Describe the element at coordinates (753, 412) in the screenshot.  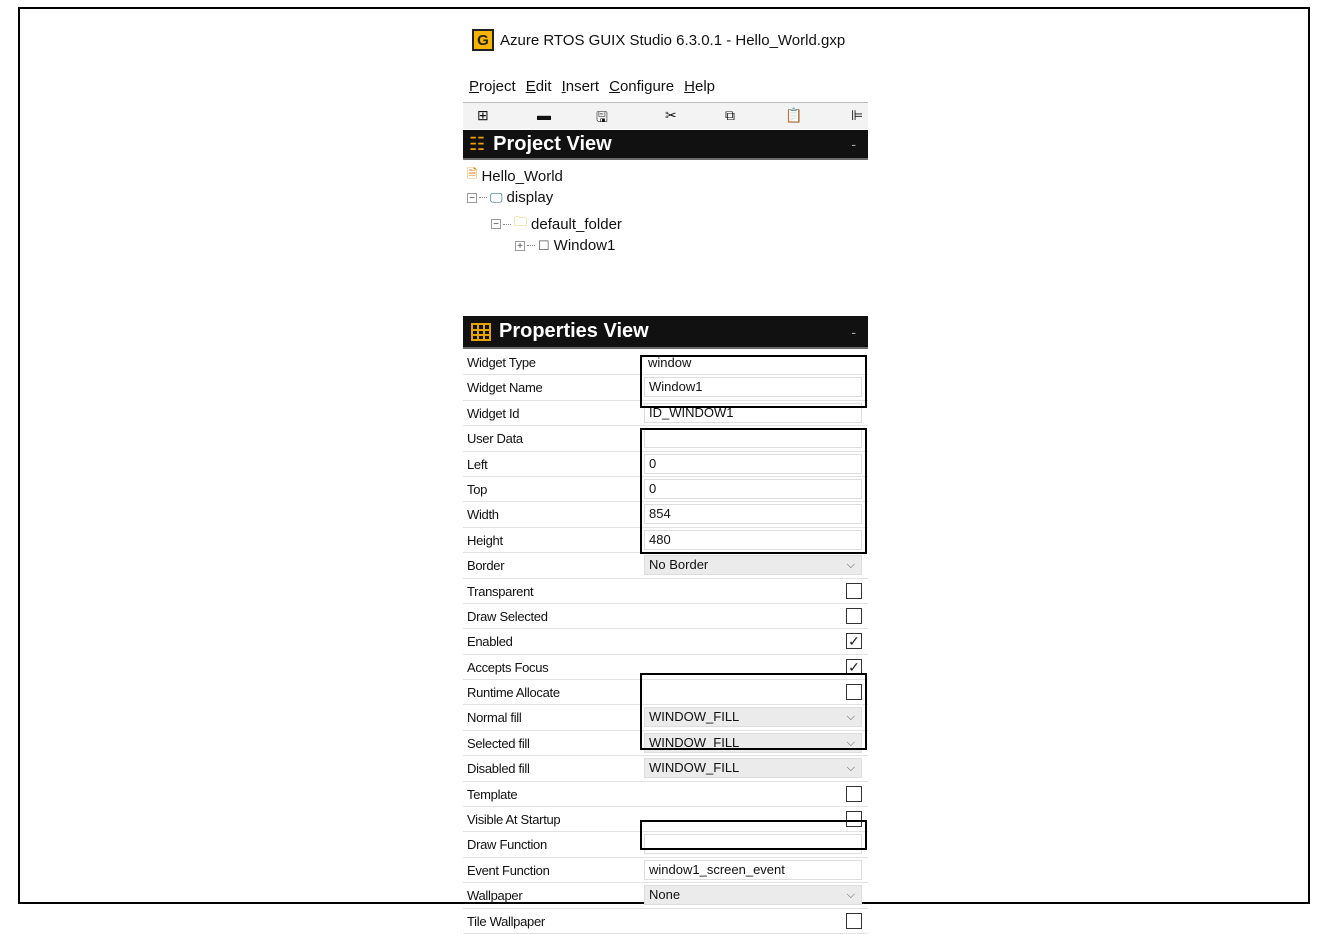
I see `widget-id-field: ID_WINDOW1` at that location.